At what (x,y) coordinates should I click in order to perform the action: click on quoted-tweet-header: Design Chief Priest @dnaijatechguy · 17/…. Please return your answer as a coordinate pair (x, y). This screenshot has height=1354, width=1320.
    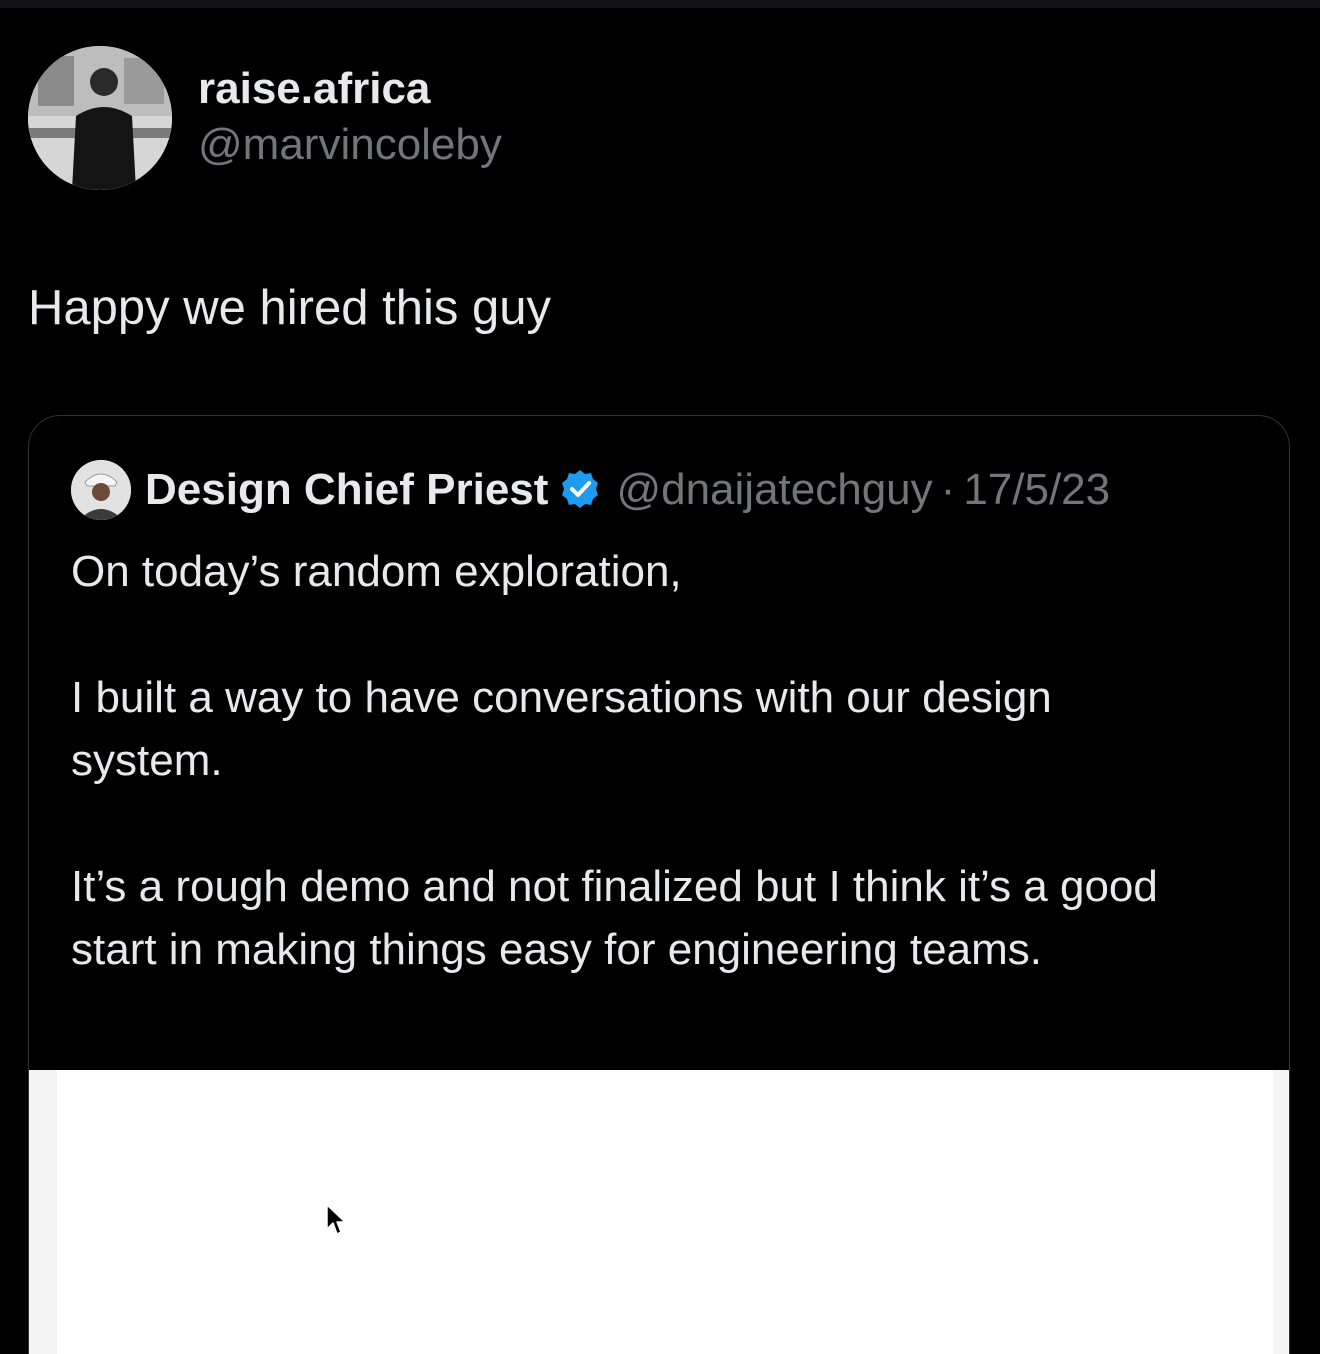
    Looking at the image, I should click on (590, 490).